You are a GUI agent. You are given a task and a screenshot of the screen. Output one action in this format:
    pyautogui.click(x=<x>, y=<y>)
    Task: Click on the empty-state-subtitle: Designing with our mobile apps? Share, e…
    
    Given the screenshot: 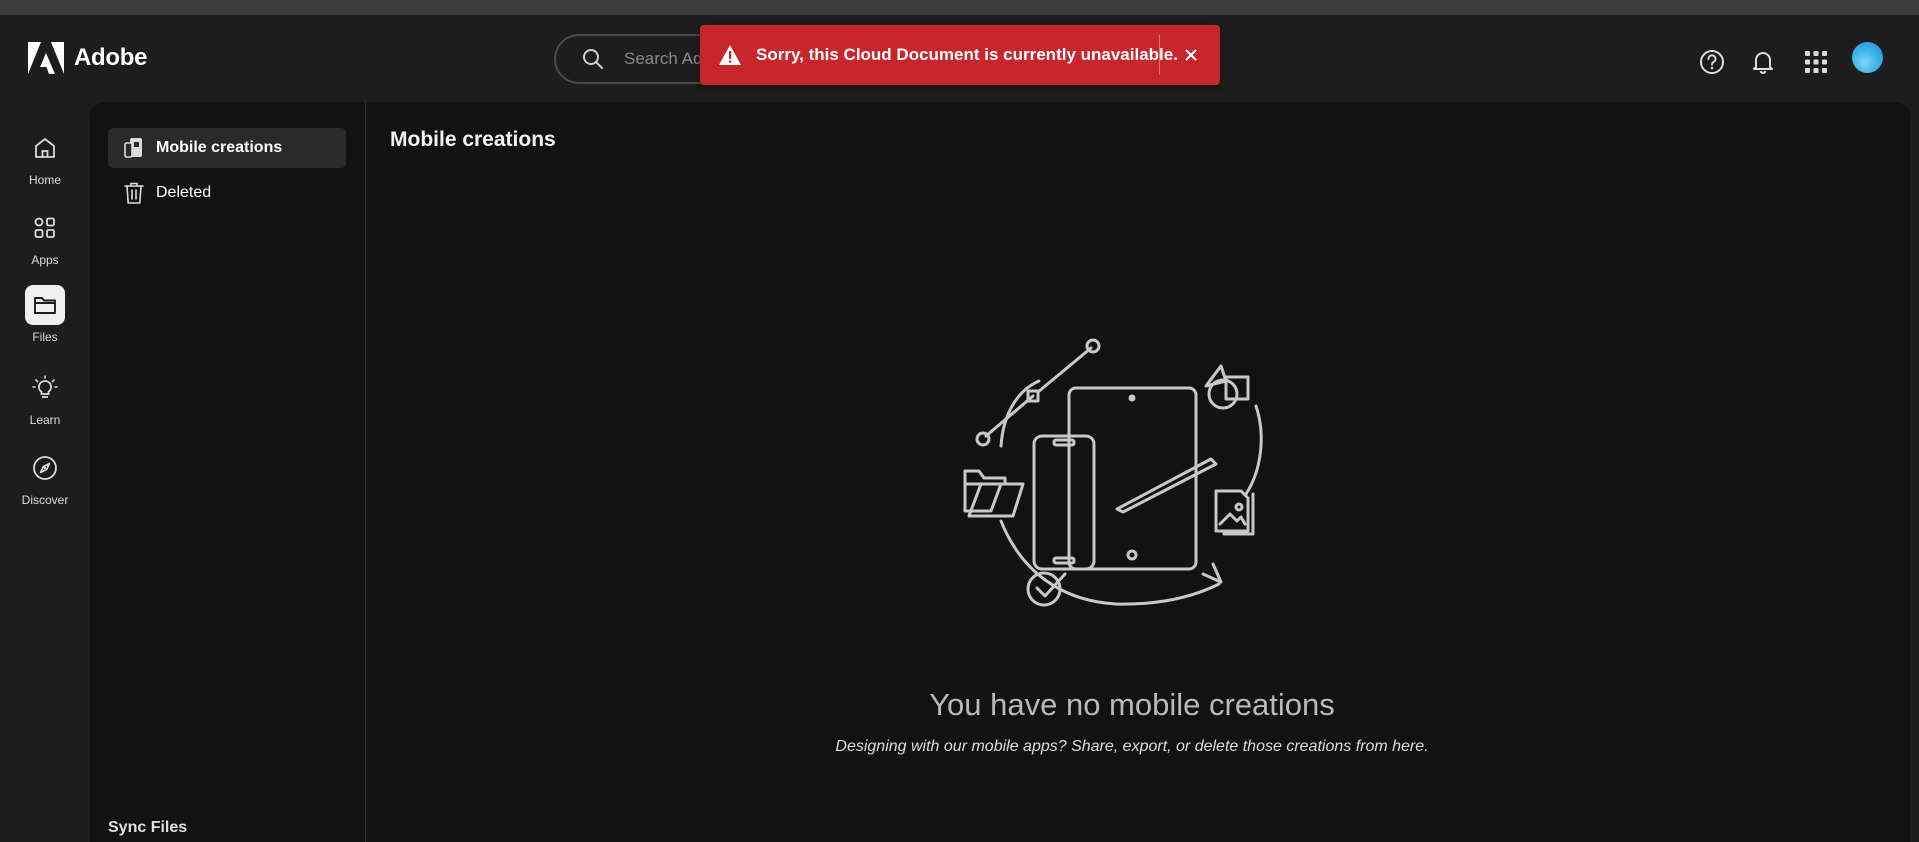 What is the action you would take?
    pyautogui.click(x=1132, y=746)
    